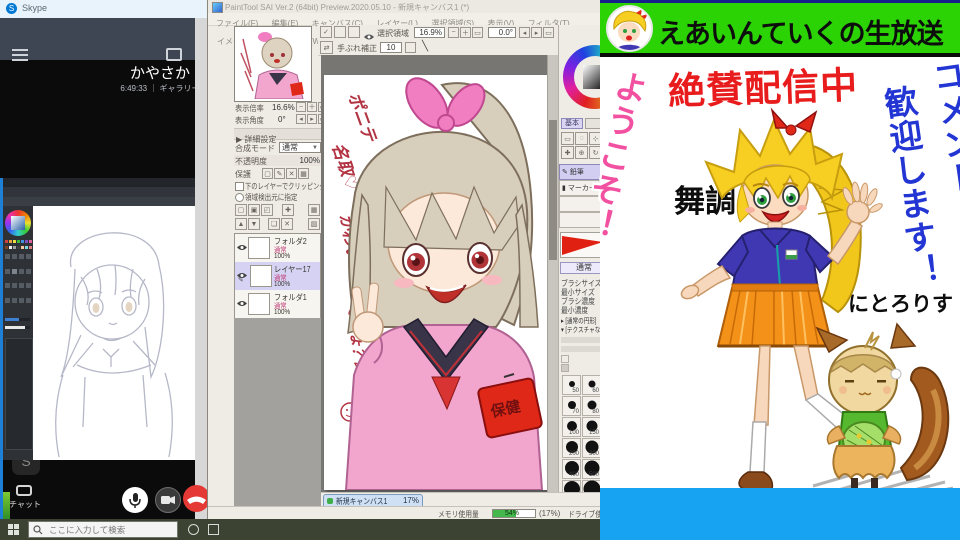 The image size is (960, 540). I want to click on zoom-out-button: −, so click(453, 32).